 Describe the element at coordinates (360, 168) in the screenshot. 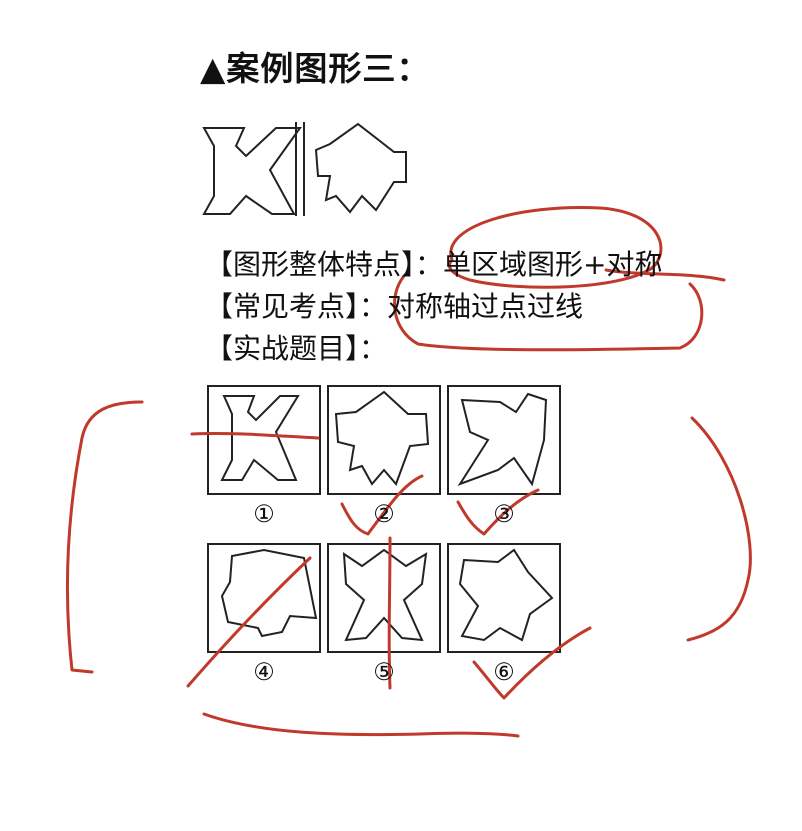

I see `example-arrow-shape` at that location.